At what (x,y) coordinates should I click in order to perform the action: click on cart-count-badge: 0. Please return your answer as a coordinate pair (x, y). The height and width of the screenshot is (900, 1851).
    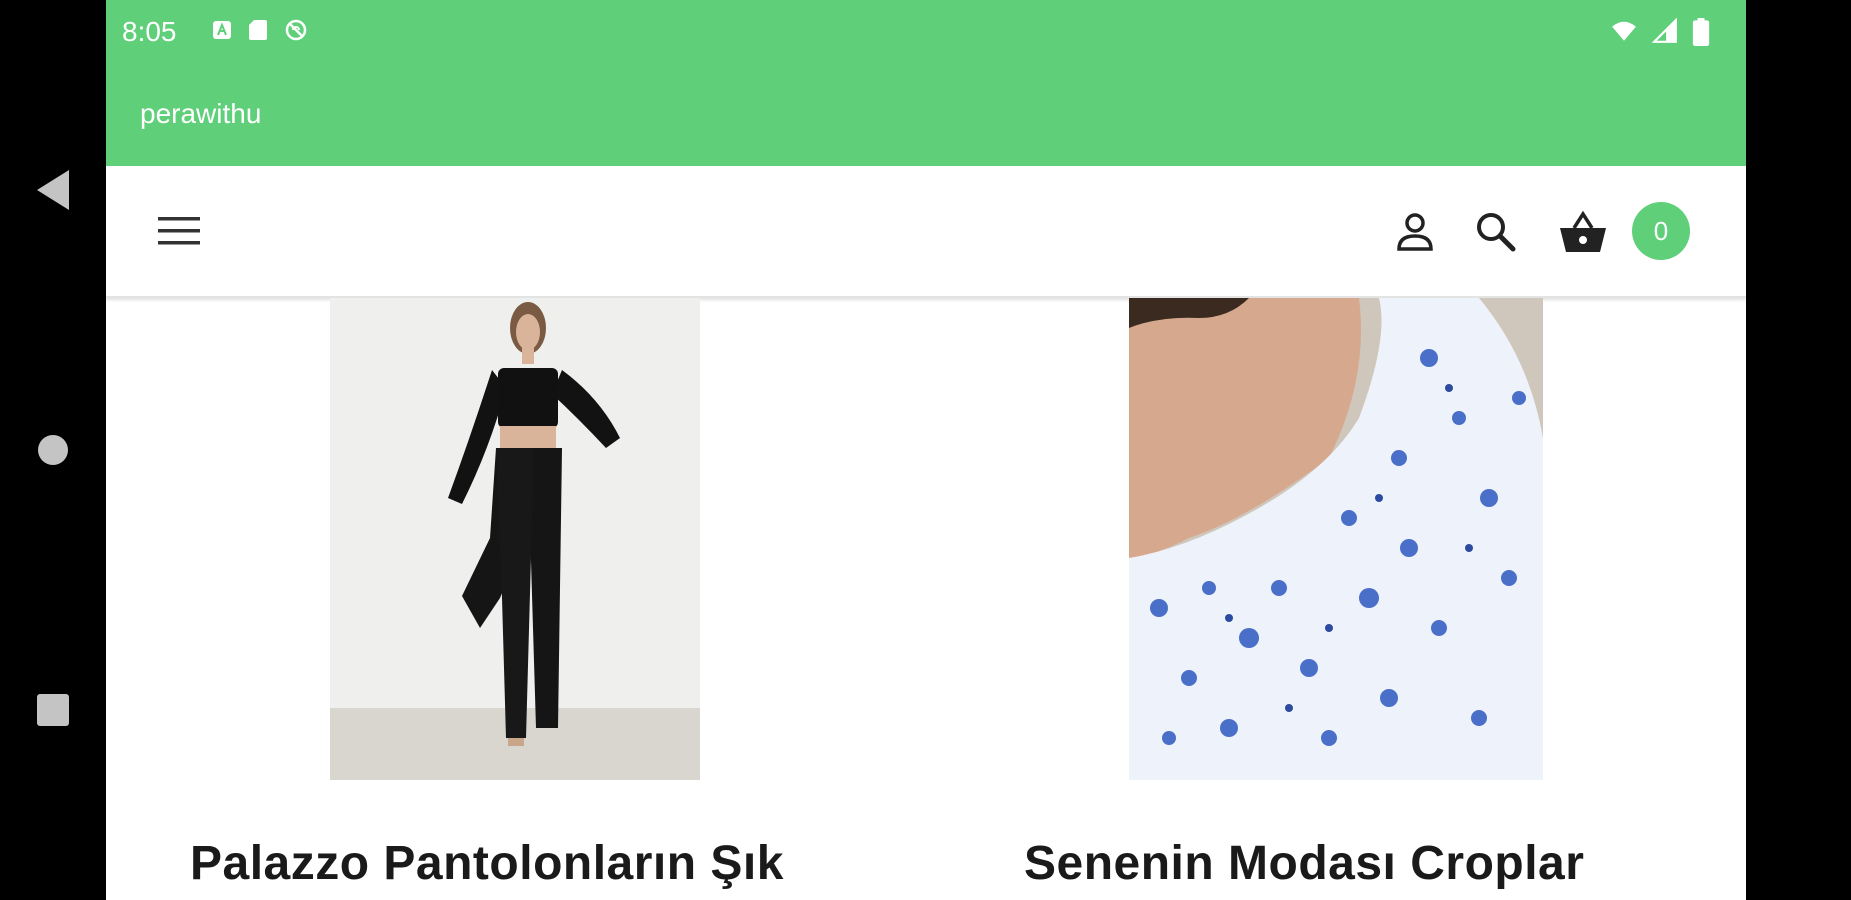
    Looking at the image, I should click on (1661, 231).